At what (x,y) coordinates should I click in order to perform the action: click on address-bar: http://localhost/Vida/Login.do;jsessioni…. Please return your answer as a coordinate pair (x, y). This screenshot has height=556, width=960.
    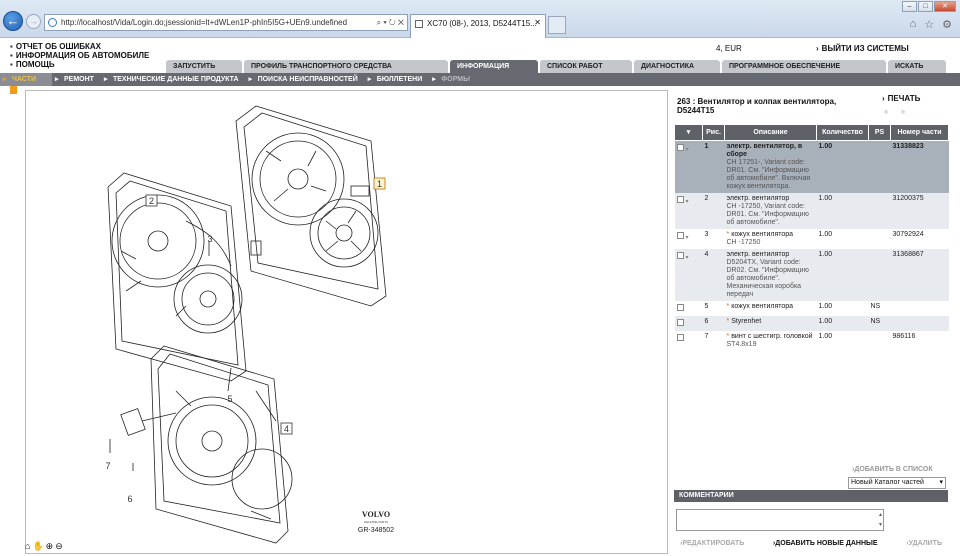
    Looking at the image, I should click on (226, 22).